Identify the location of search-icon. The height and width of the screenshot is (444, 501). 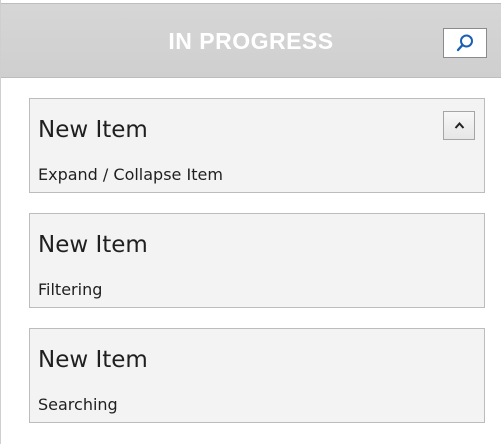
(464, 43).